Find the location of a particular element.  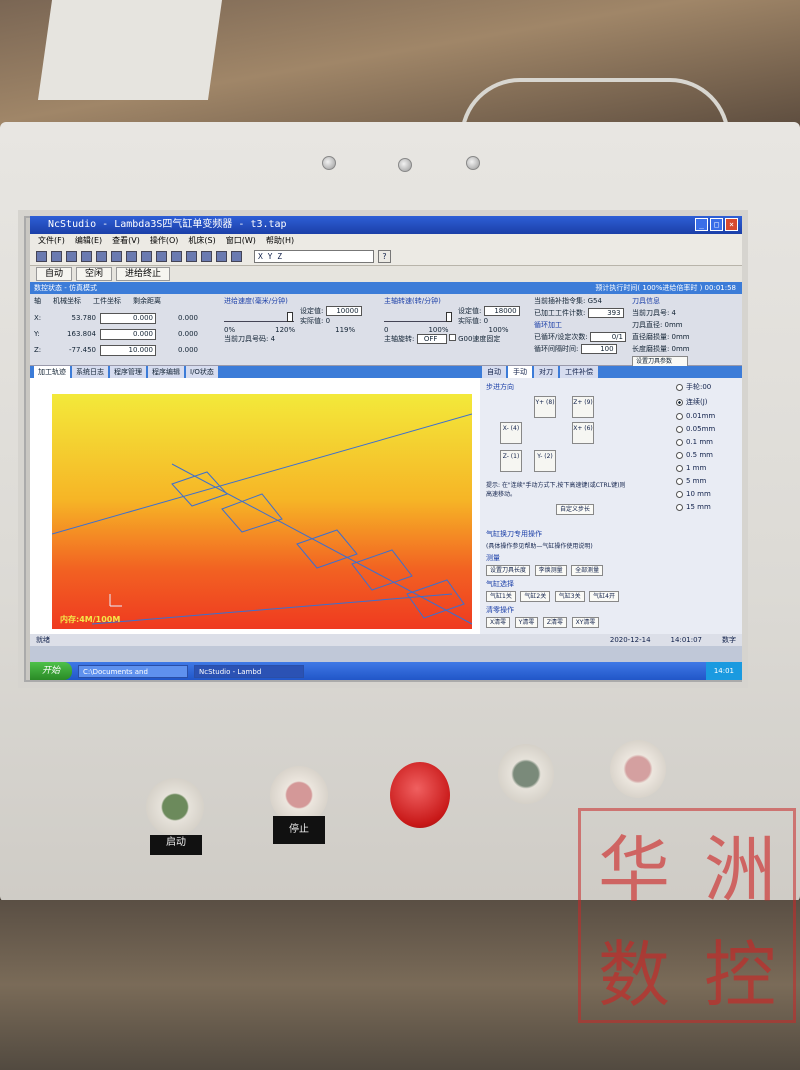

tab-manual: 手动 is located at coordinates (520, 372).